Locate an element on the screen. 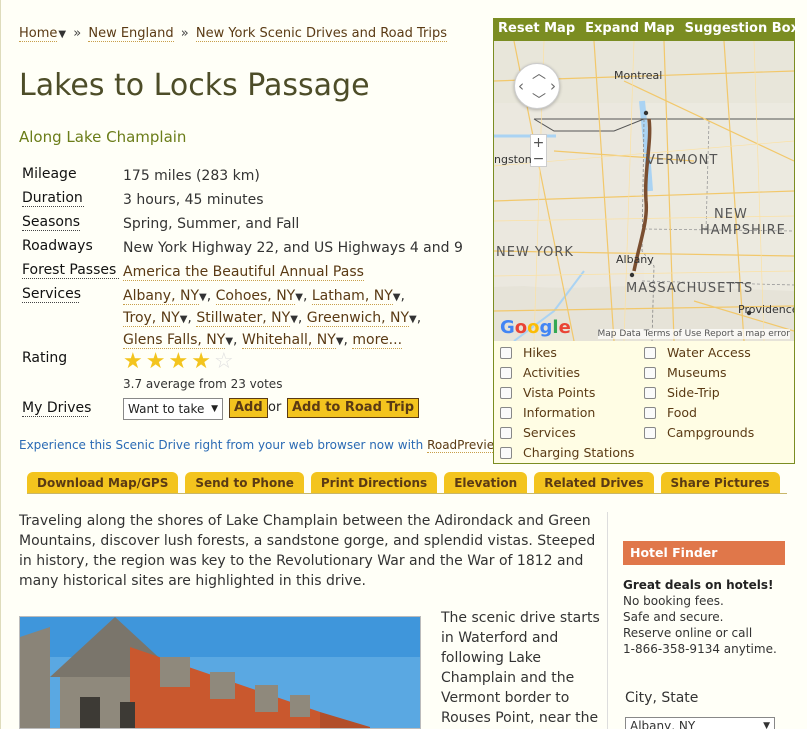 This screenshot has width=807, height=729. zoom-in-button: + is located at coordinates (538, 143).